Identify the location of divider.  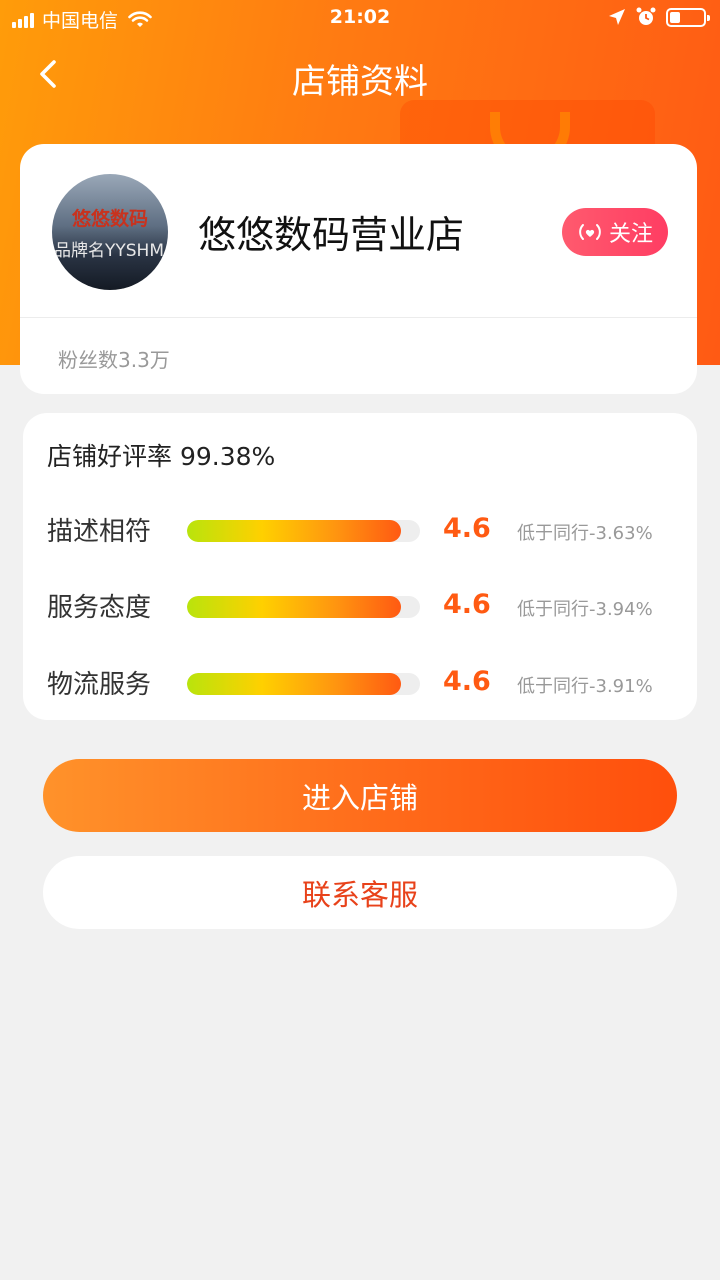
(358, 317).